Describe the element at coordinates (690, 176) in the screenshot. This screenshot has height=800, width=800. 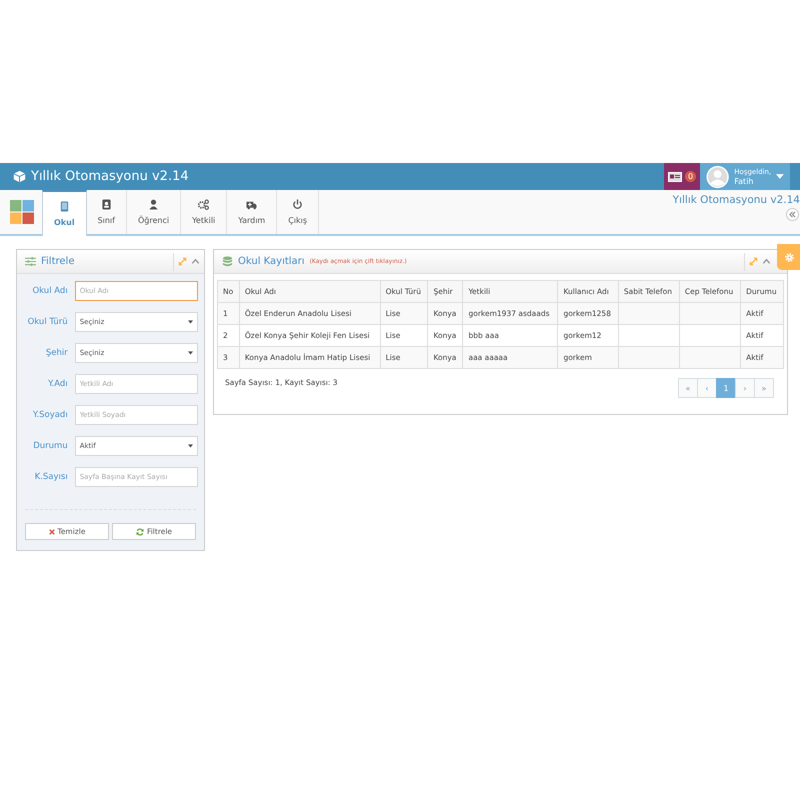
I see `notification-badge: 0` at that location.